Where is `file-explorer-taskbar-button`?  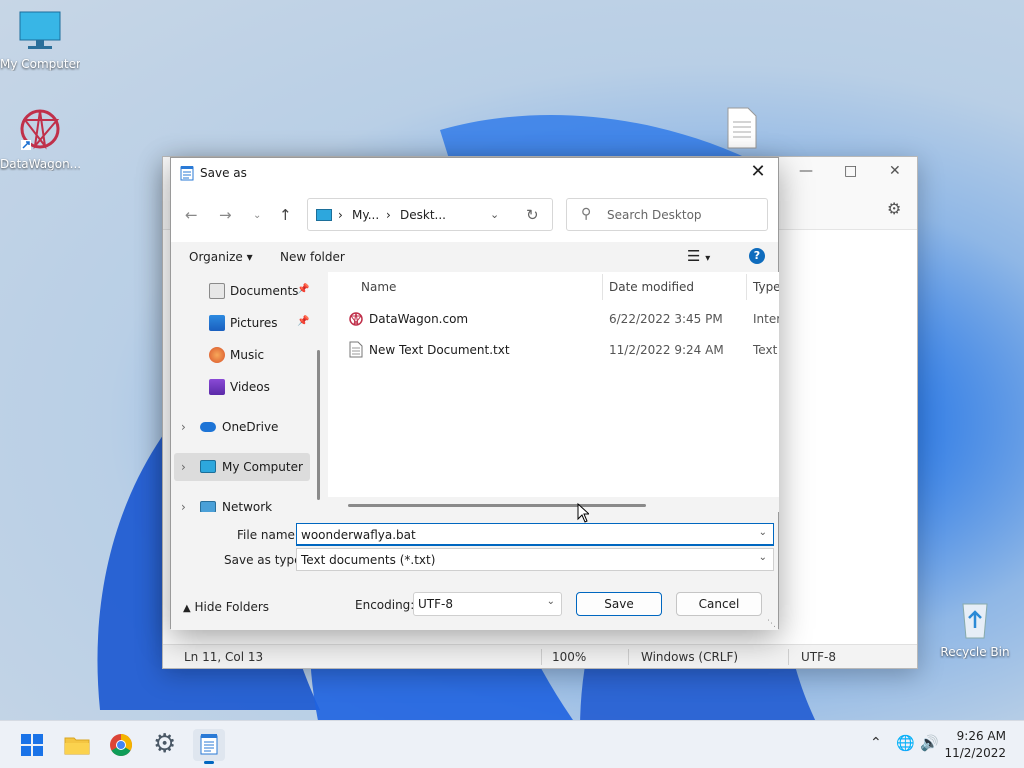
file-explorer-taskbar-button is located at coordinates (77, 745).